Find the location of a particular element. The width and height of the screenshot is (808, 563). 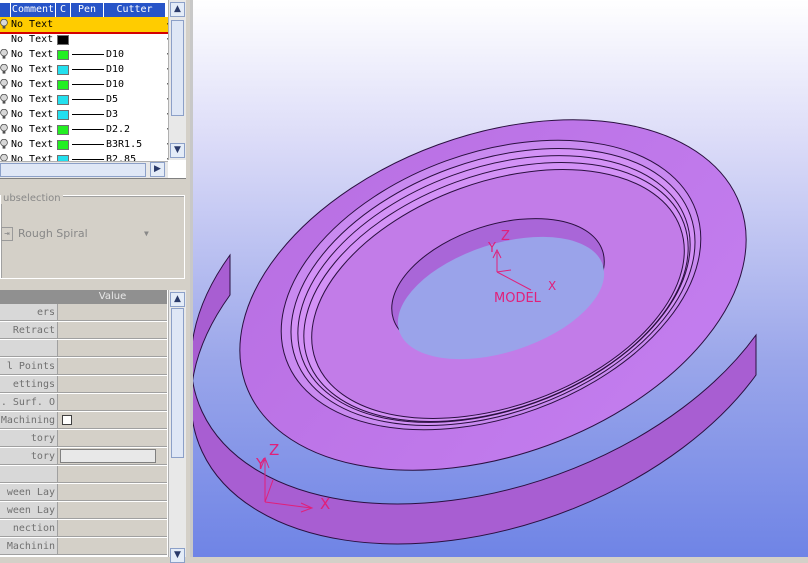

operations-vertical-scrollbar: ▲ ▼ is located at coordinates (177, 80).